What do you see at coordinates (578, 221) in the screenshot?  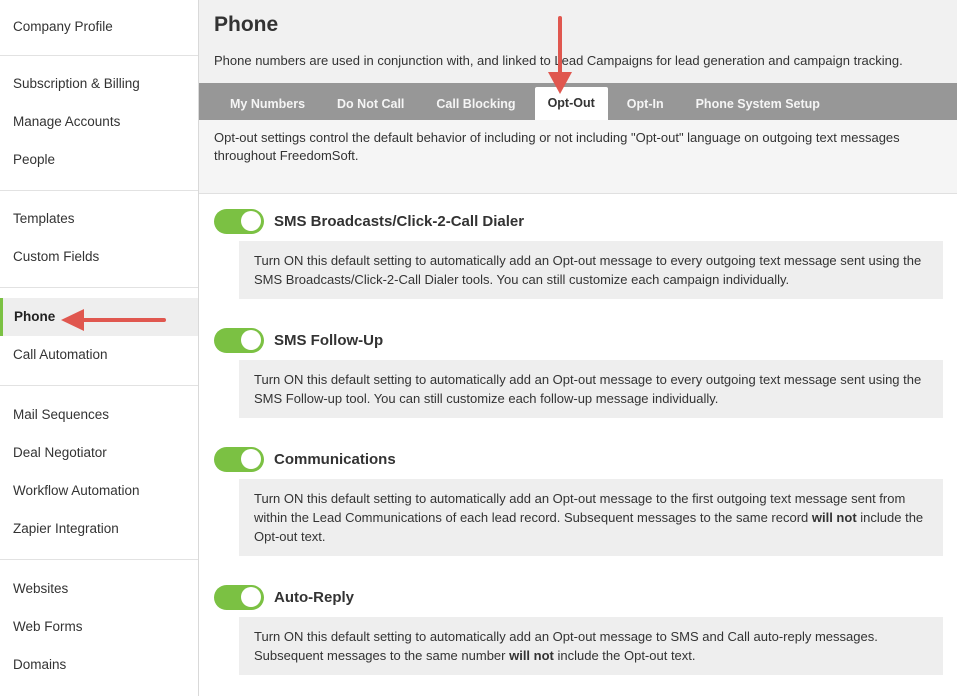 I see `setting-header: SMS Broadcasts/Click-2-Call Dialer` at bounding box center [578, 221].